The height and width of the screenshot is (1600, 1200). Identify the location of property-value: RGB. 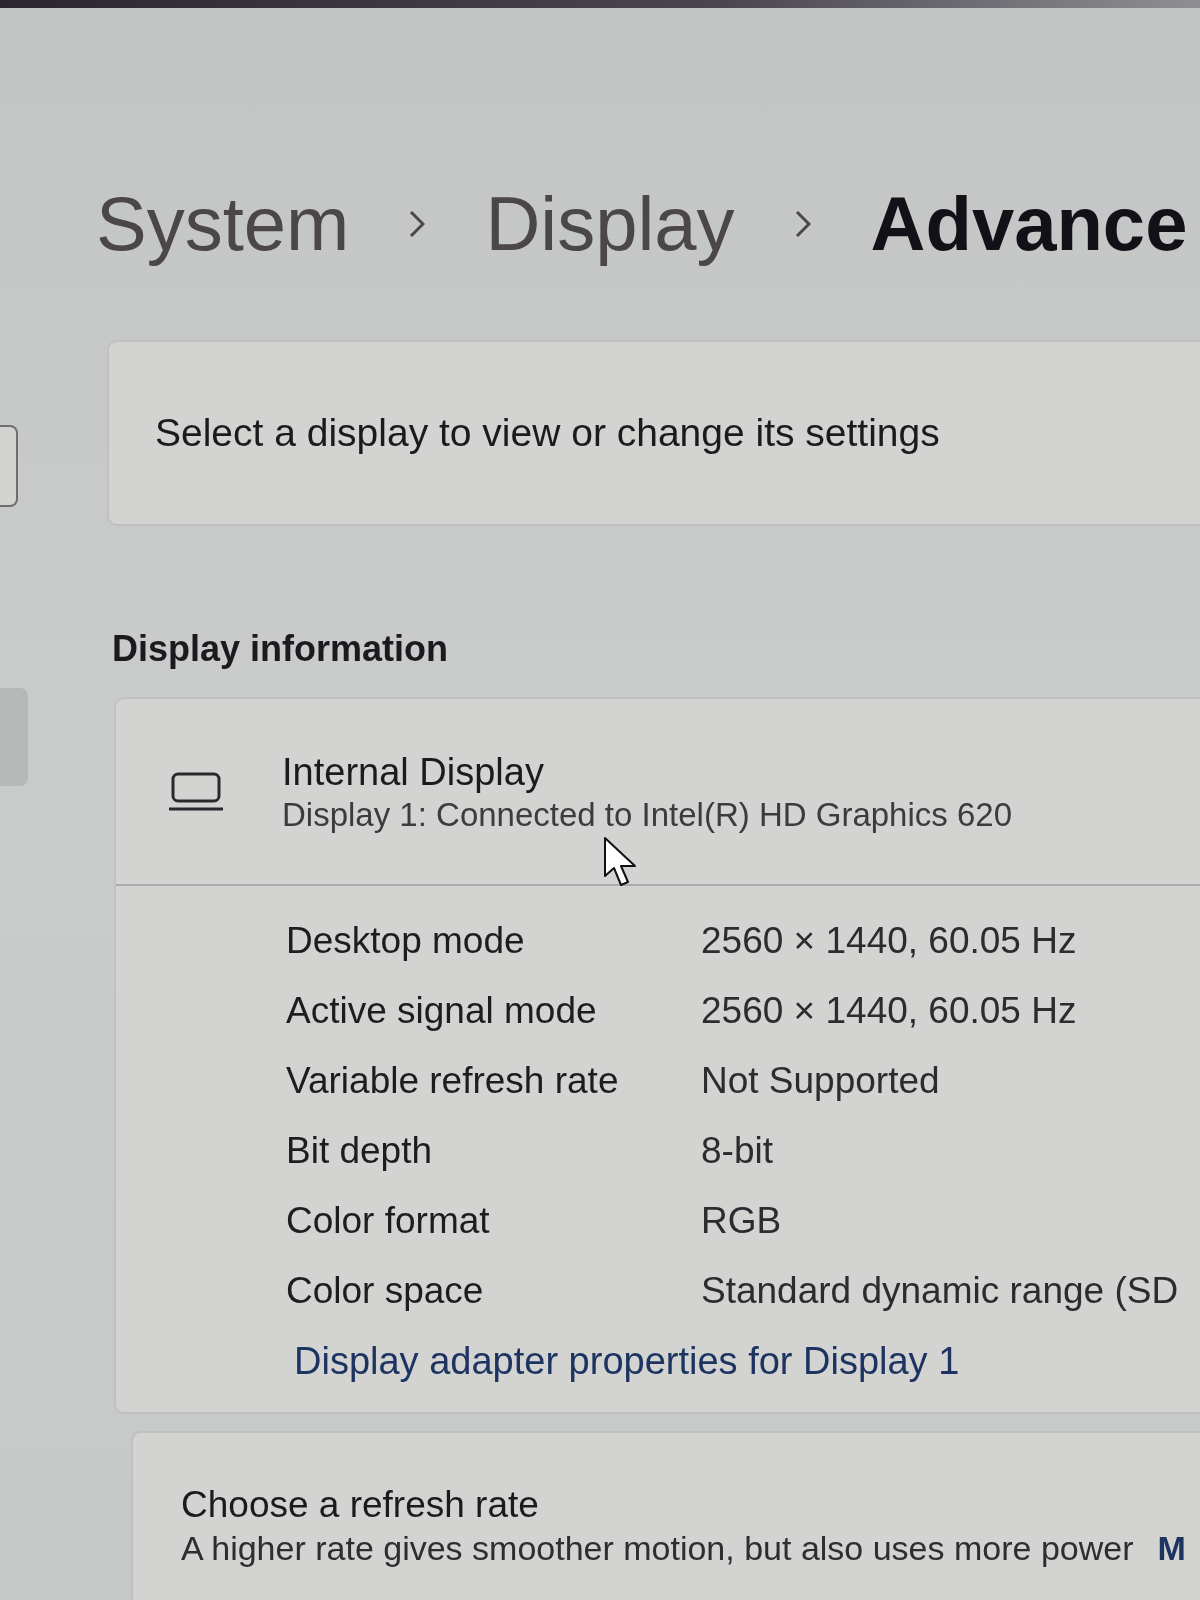
(741, 1221).